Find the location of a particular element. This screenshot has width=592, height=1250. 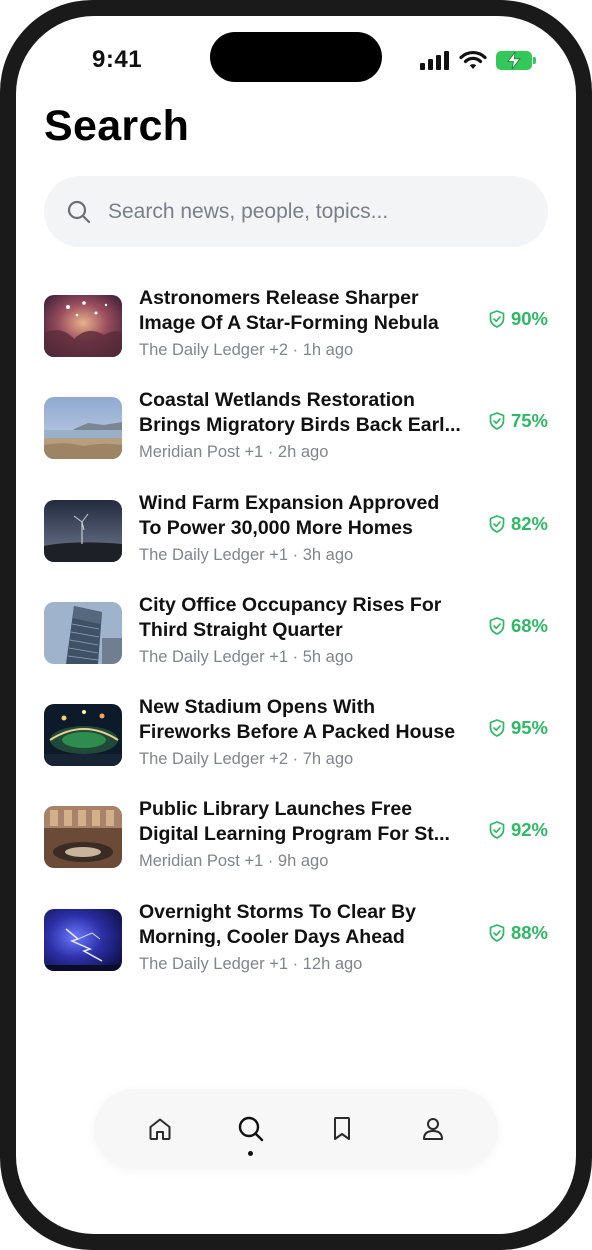

battery-charging-icon is located at coordinates (516, 60).